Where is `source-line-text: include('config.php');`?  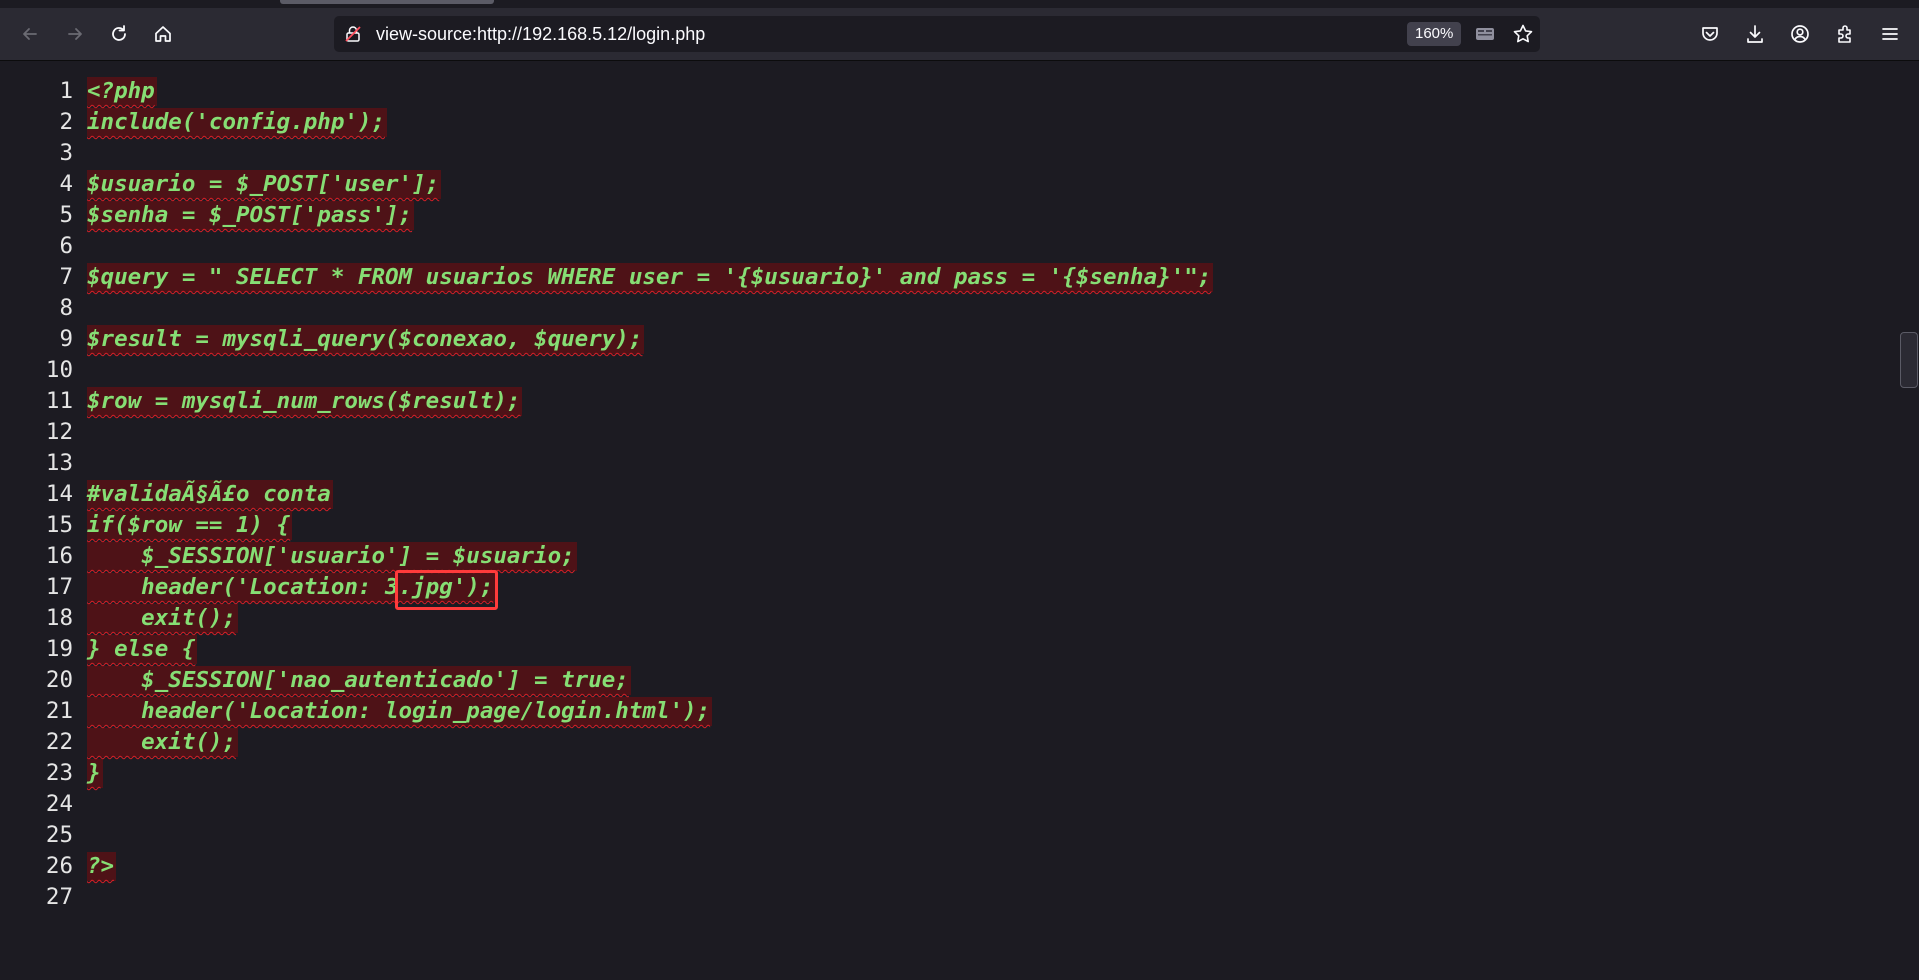
source-line-text: include('config.php'); is located at coordinates (237, 122).